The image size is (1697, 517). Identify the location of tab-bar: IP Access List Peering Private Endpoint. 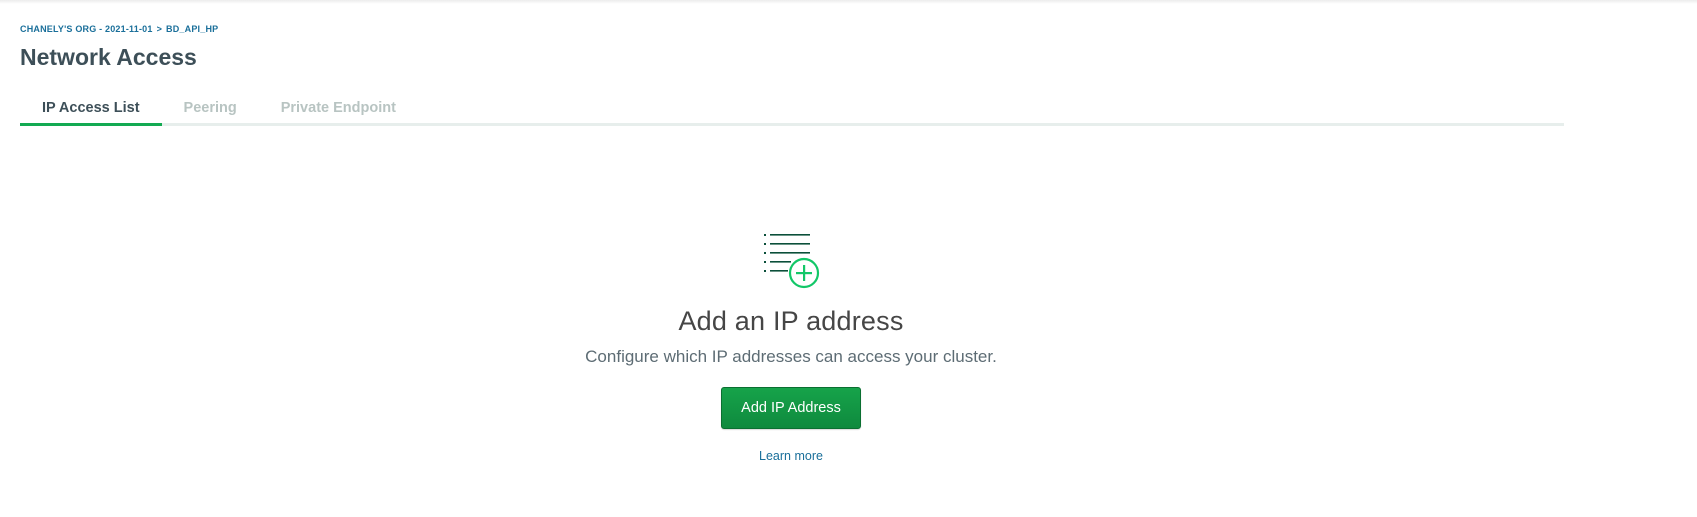
(792, 110).